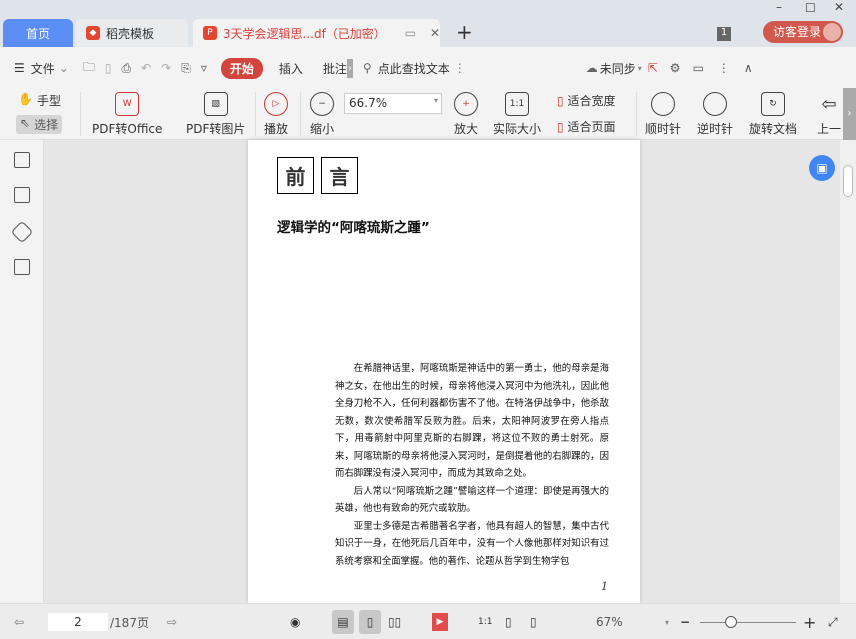 This screenshot has width=856, height=639. What do you see at coordinates (316, 33) in the screenshot?
I see `tab-document: P 3天学会逻辑思...df（已加密） ▭ ✕` at bounding box center [316, 33].